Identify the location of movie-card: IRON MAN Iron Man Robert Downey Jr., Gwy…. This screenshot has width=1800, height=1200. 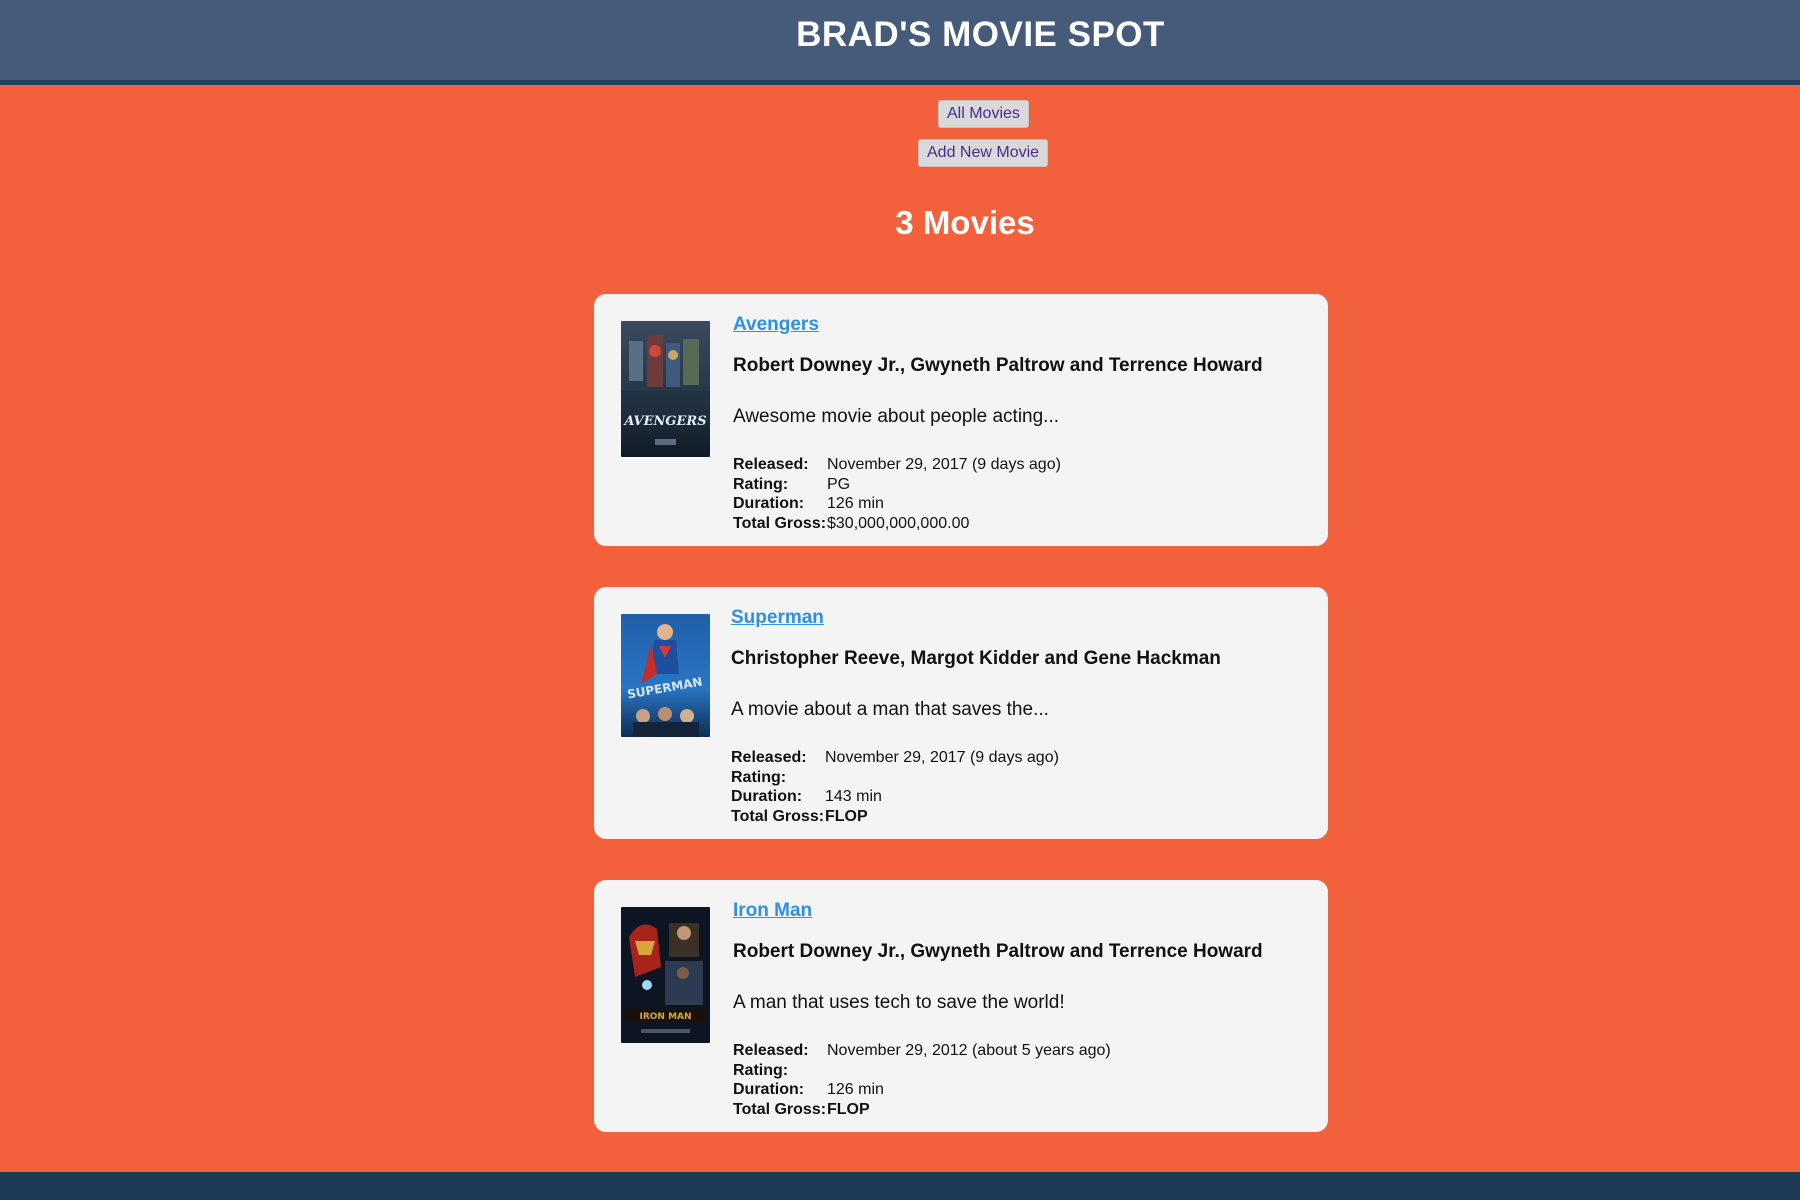
(961, 1006).